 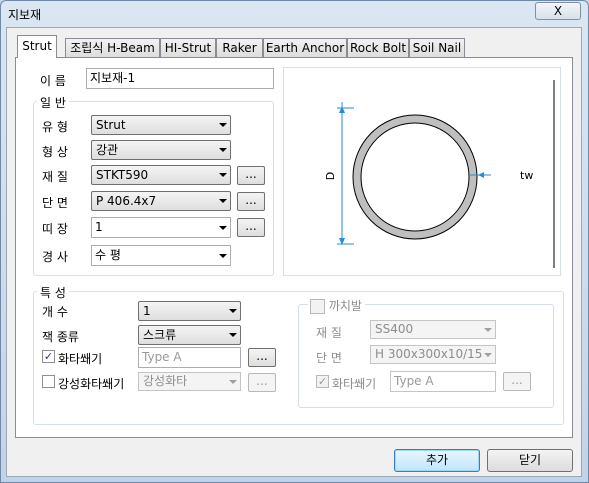 I want to click on count-label: 개 수, so click(x=55, y=312).